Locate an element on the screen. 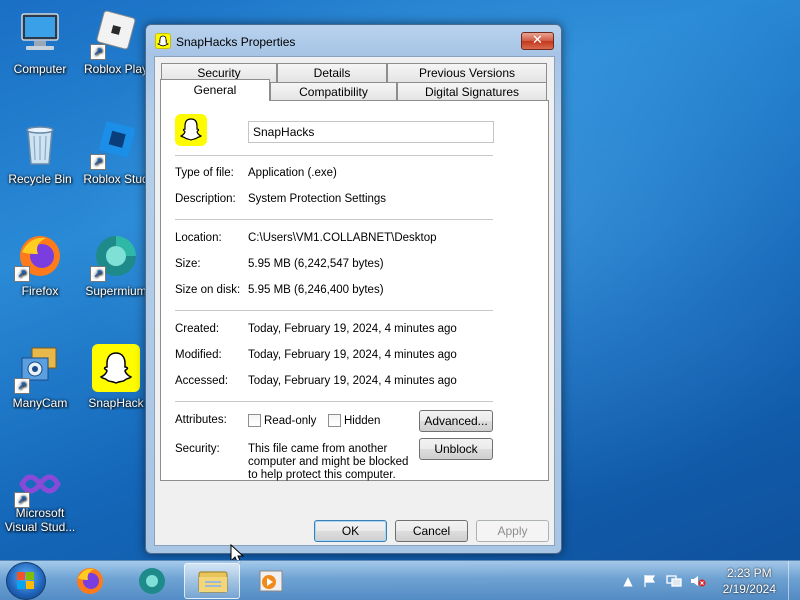  roblox-icon: ↗ is located at coordinates (115, 35).